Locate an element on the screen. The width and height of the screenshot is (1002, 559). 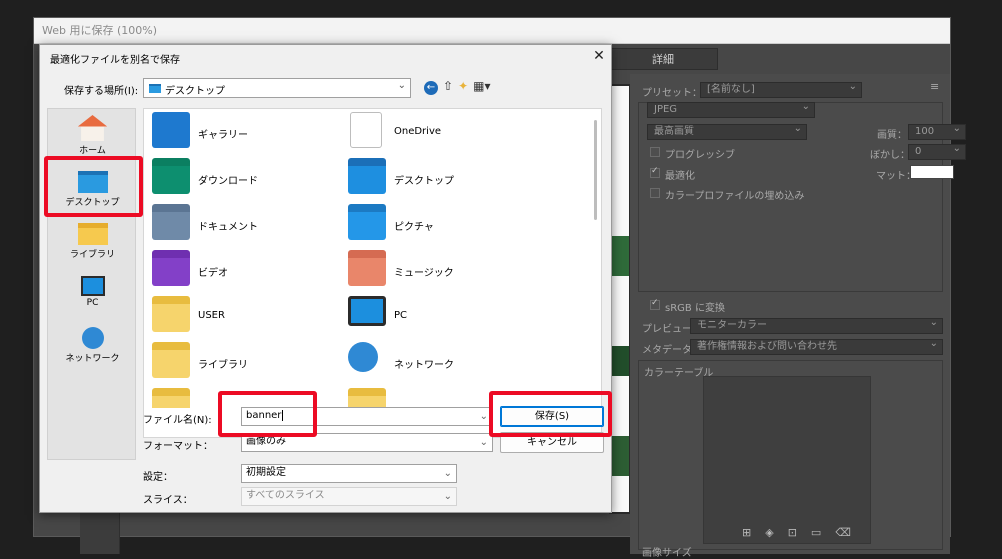
file-name: ライブラリ is located at coordinates (223, 365).